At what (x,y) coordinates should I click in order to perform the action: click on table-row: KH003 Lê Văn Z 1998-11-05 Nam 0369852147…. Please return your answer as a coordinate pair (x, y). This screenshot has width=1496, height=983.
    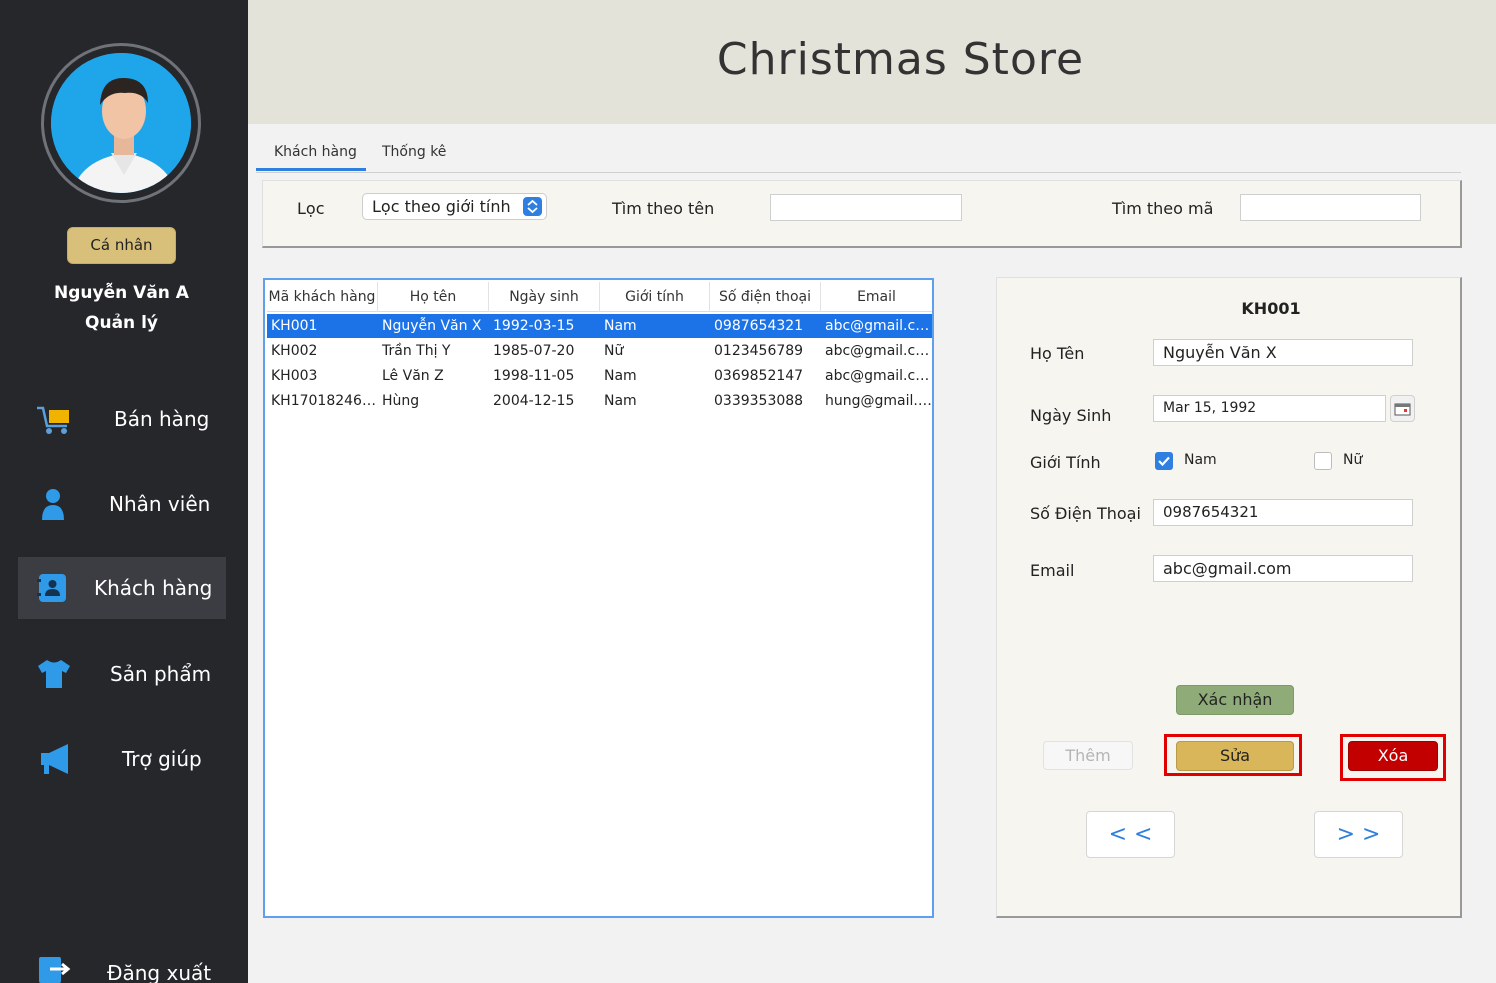
    Looking at the image, I should click on (599, 376).